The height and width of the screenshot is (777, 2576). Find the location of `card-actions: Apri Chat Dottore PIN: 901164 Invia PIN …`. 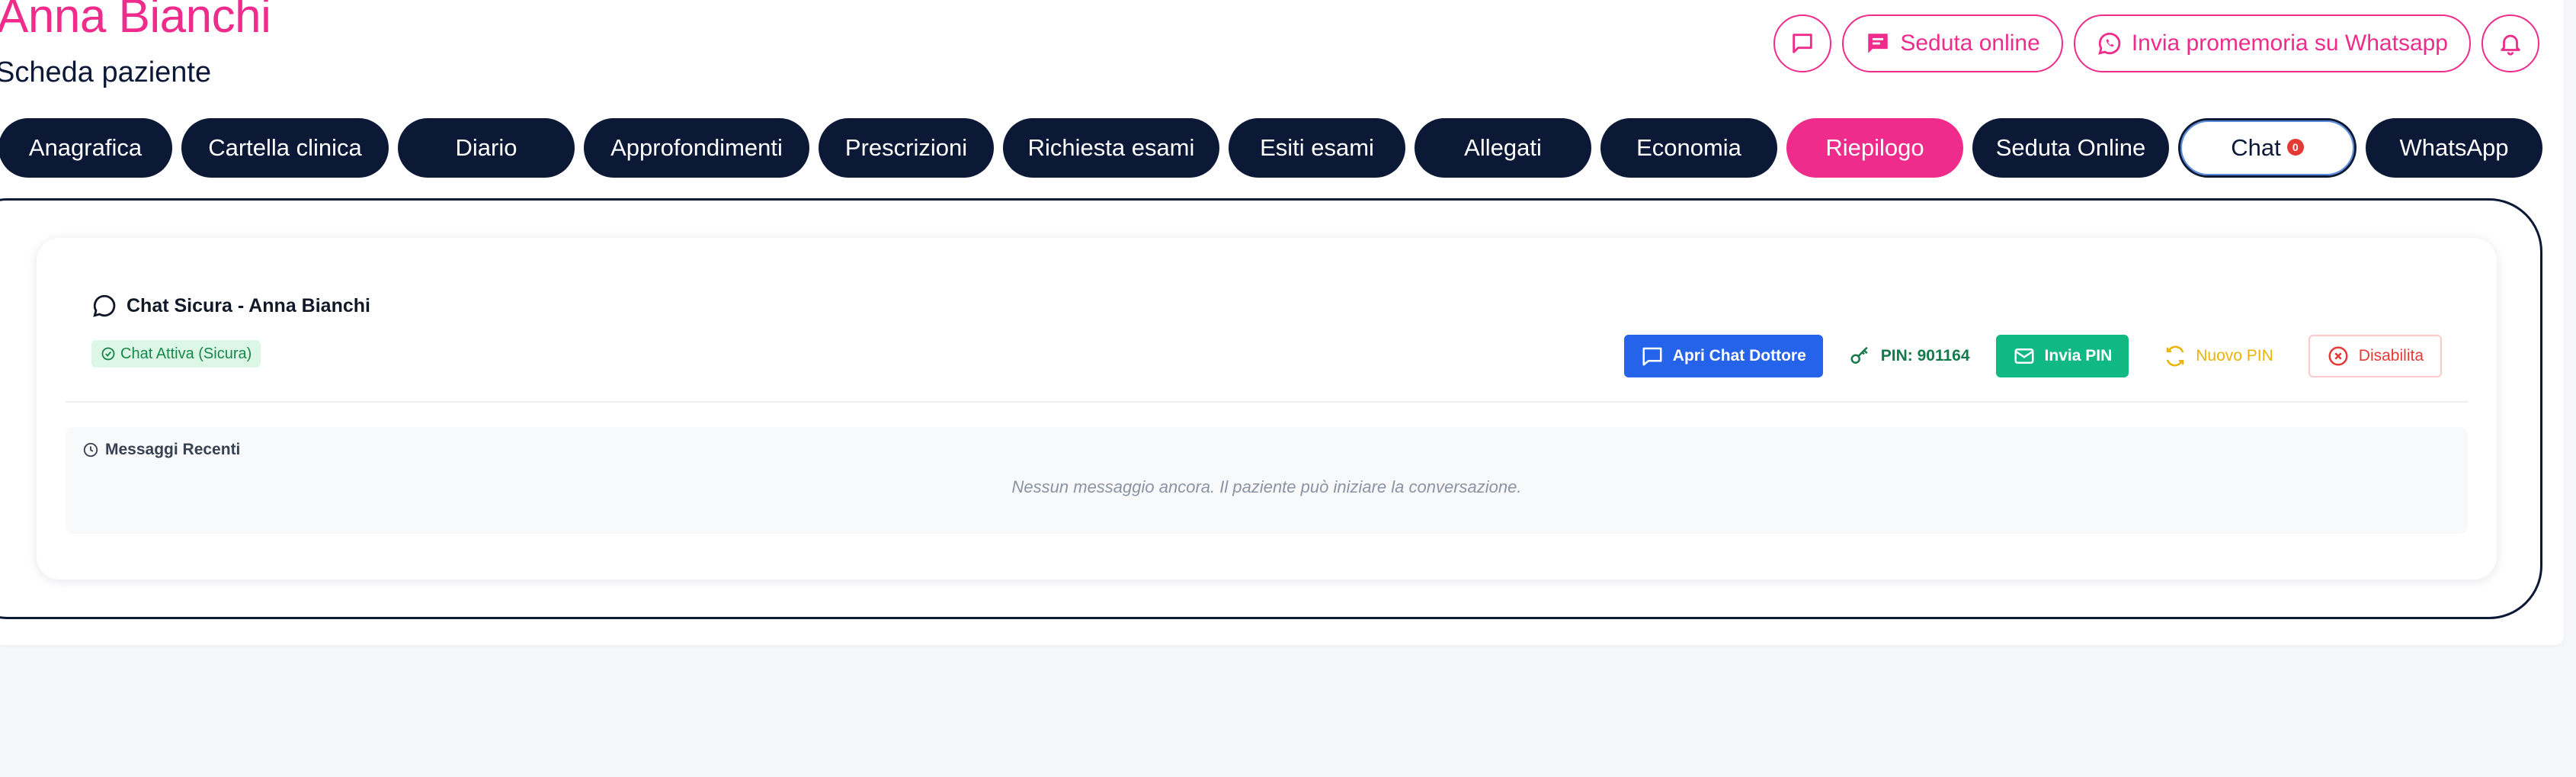

card-actions: Apri Chat Dottore PIN: 901164 Invia PIN … is located at coordinates (2033, 356).